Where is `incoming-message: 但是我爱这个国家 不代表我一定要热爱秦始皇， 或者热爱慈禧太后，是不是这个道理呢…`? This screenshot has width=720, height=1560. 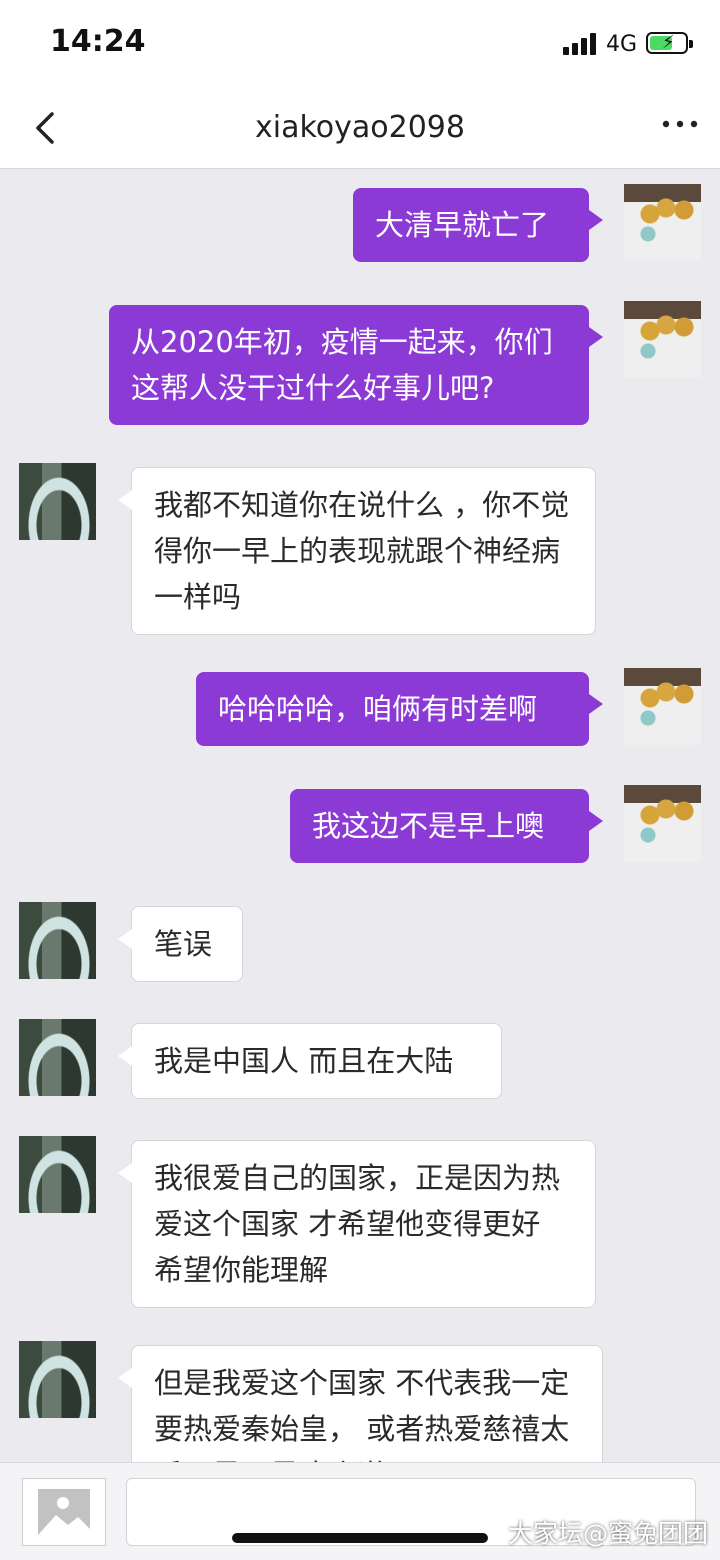
incoming-message: 但是我爱这个国家 不代表我一定要热爱秦始皇， 或者热爱慈禧太后，是不是这个道理呢… is located at coordinates (360, 1403).